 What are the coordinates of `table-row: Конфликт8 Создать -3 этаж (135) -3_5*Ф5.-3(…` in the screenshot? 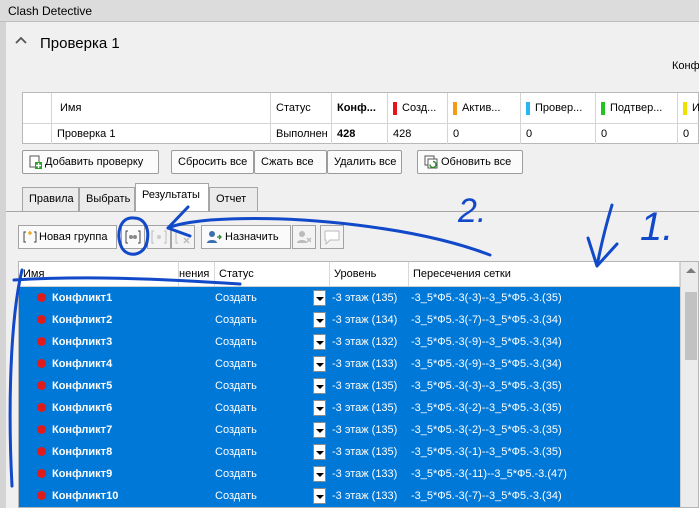 It's located at (349, 452).